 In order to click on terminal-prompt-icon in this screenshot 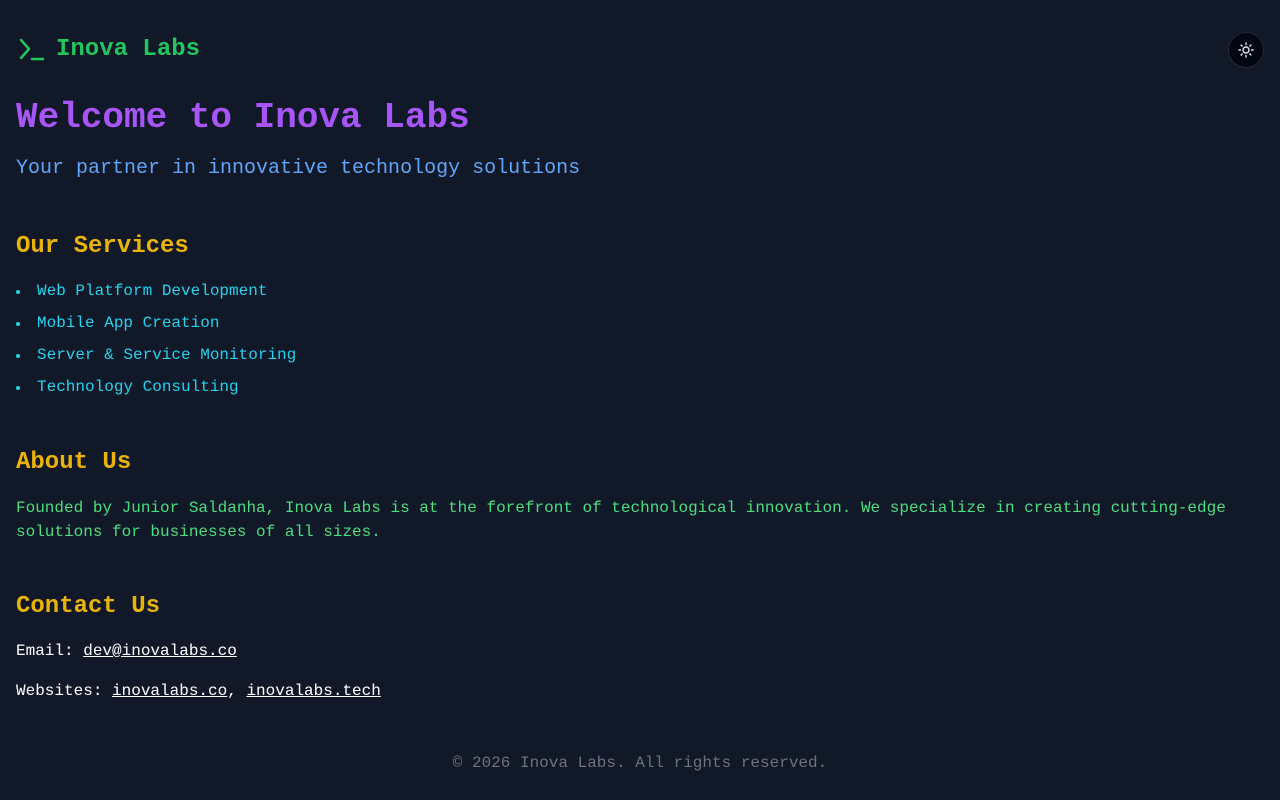, I will do `click(31, 49)`.